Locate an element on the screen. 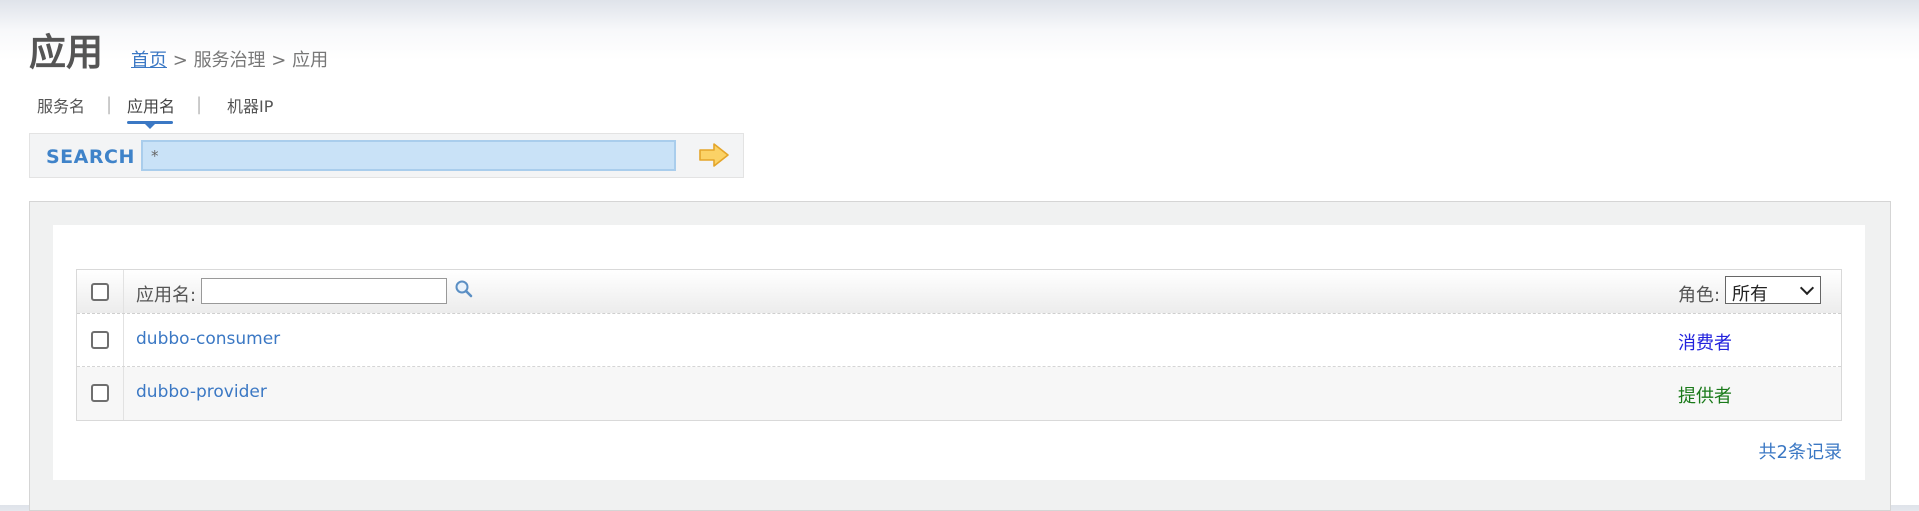 Image resolution: width=1919 pixels, height=511 pixels. tab-app-name: 应用名 is located at coordinates (151, 105).